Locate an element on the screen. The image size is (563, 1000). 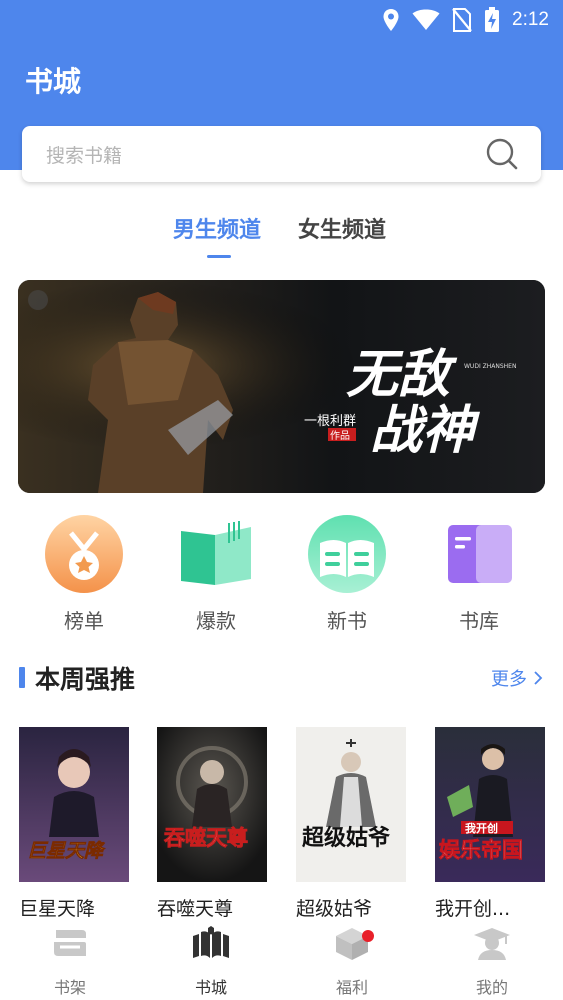
status-icons: 2:12 is located at coordinates (465, 20).